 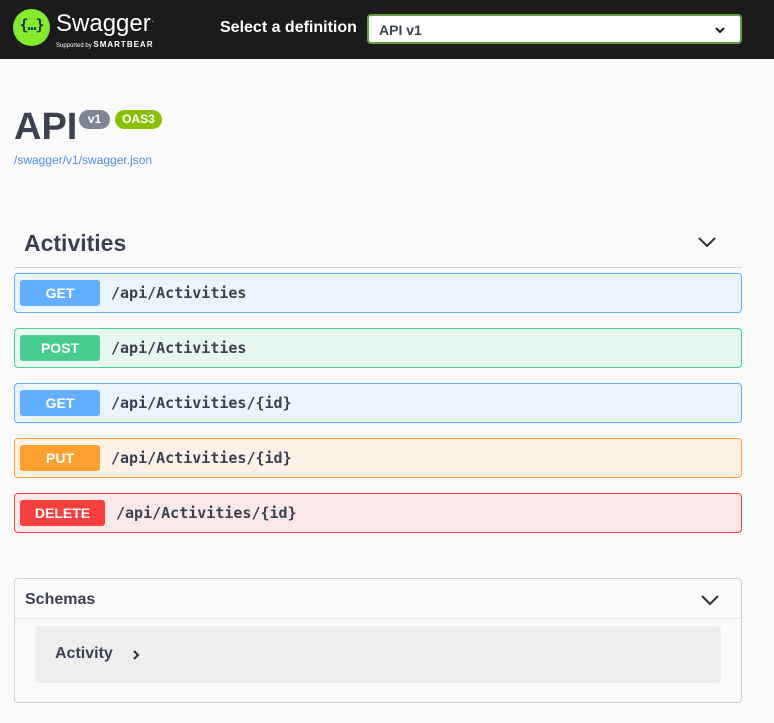 I want to click on chevron-right-icon, so click(x=136, y=655).